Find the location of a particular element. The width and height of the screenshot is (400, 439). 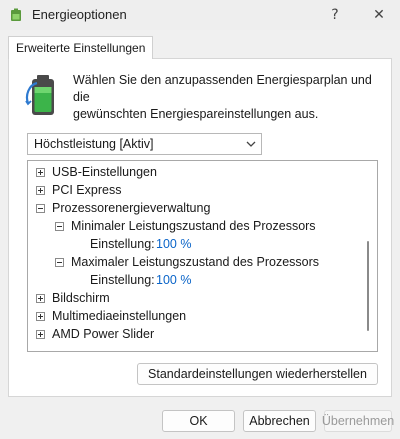

min-setting-value-link: 100 % is located at coordinates (173, 244).